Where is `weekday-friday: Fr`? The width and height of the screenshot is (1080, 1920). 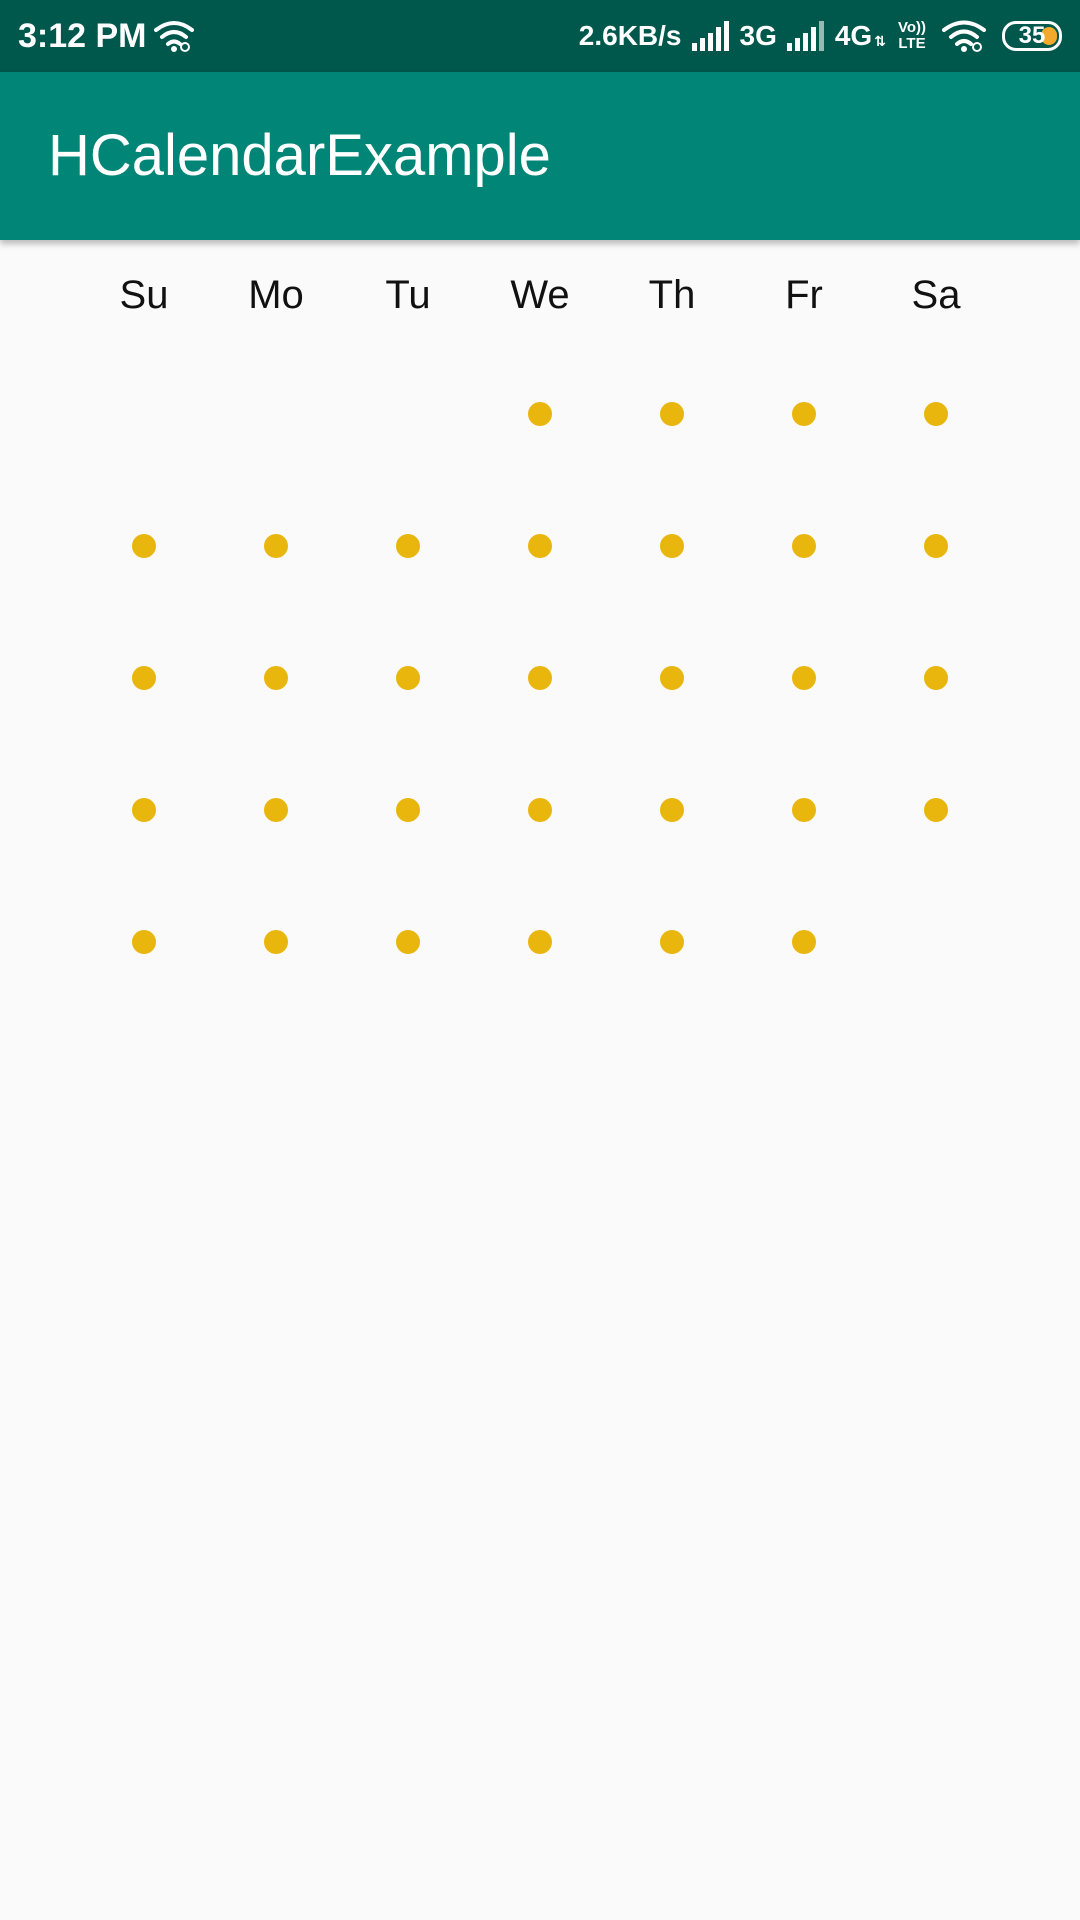
weekday-friday: Fr is located at coordinates (804, 295).